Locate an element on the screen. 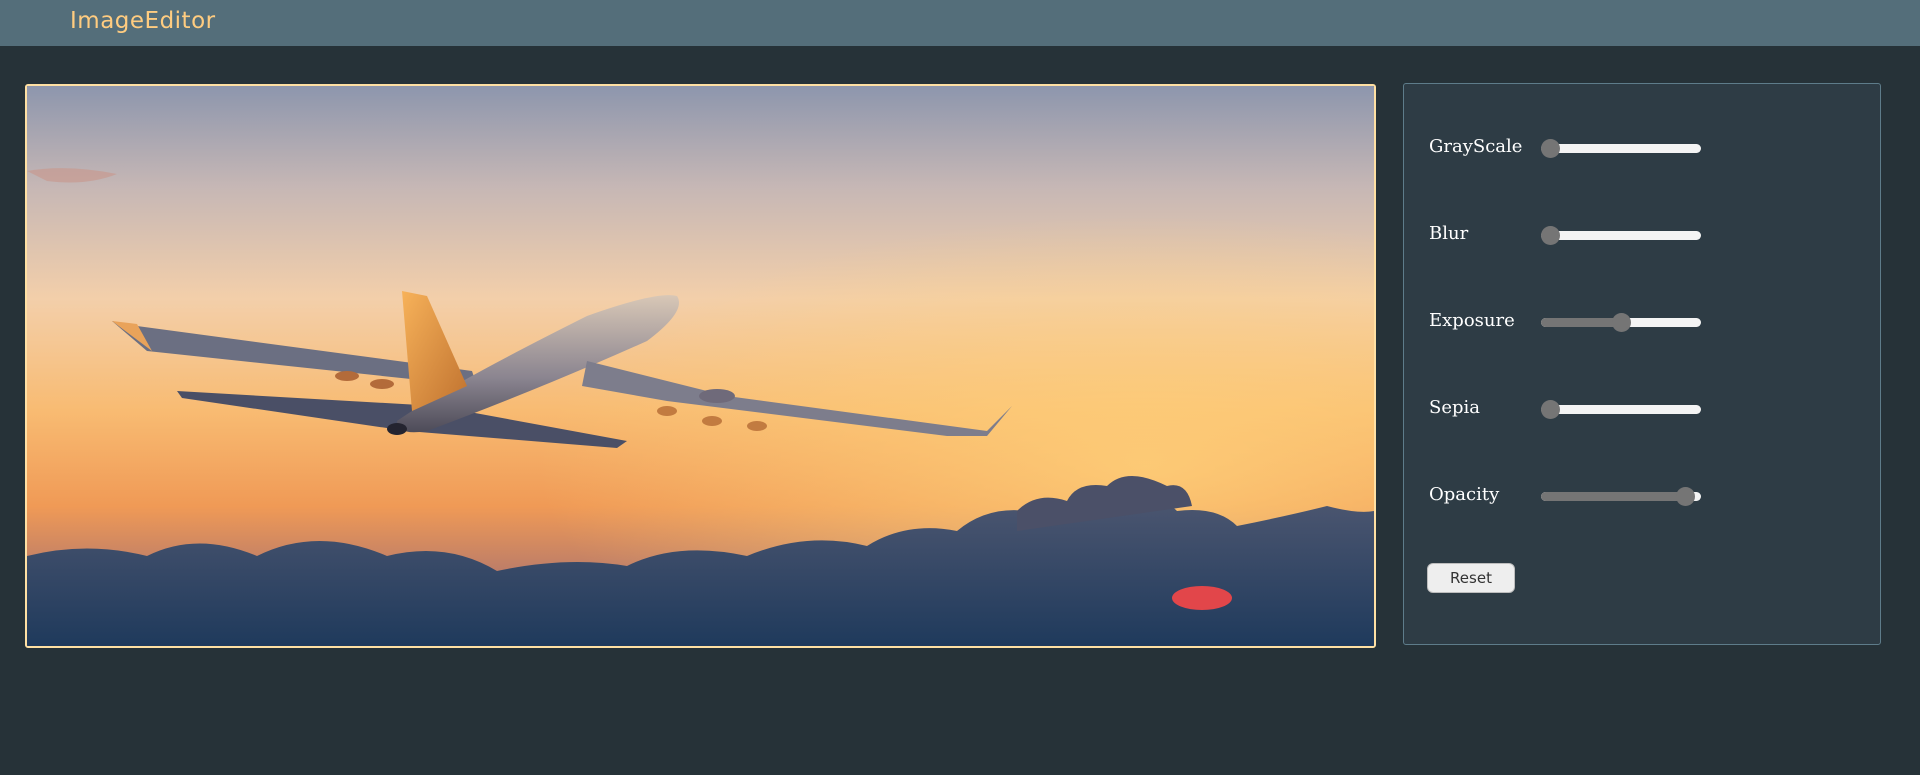 The image size is (1920, 775). exposure-control: Exposure is located at coordinates (1639, 324).